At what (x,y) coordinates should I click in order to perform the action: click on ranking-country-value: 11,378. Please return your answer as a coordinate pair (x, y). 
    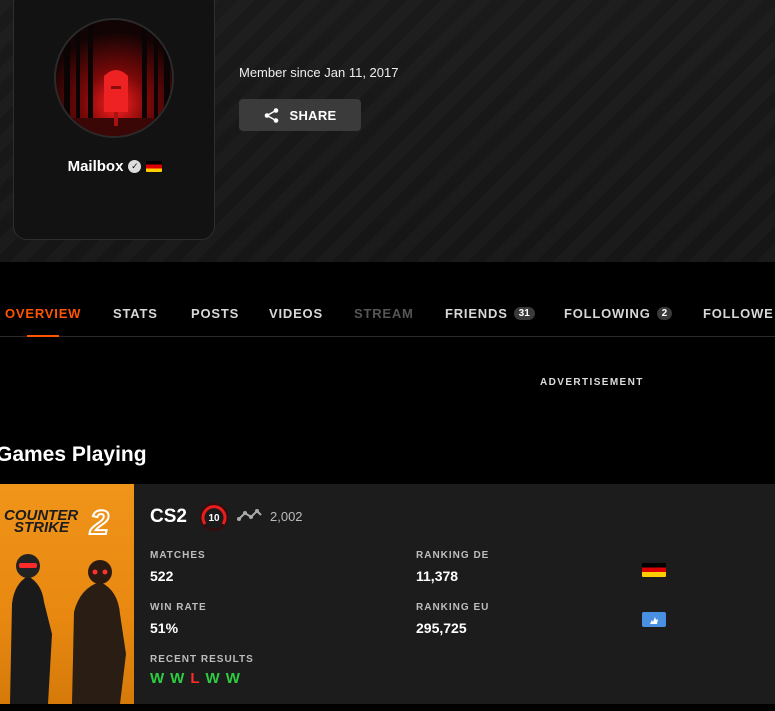
    Looking at the image, I should click on (437, 576).